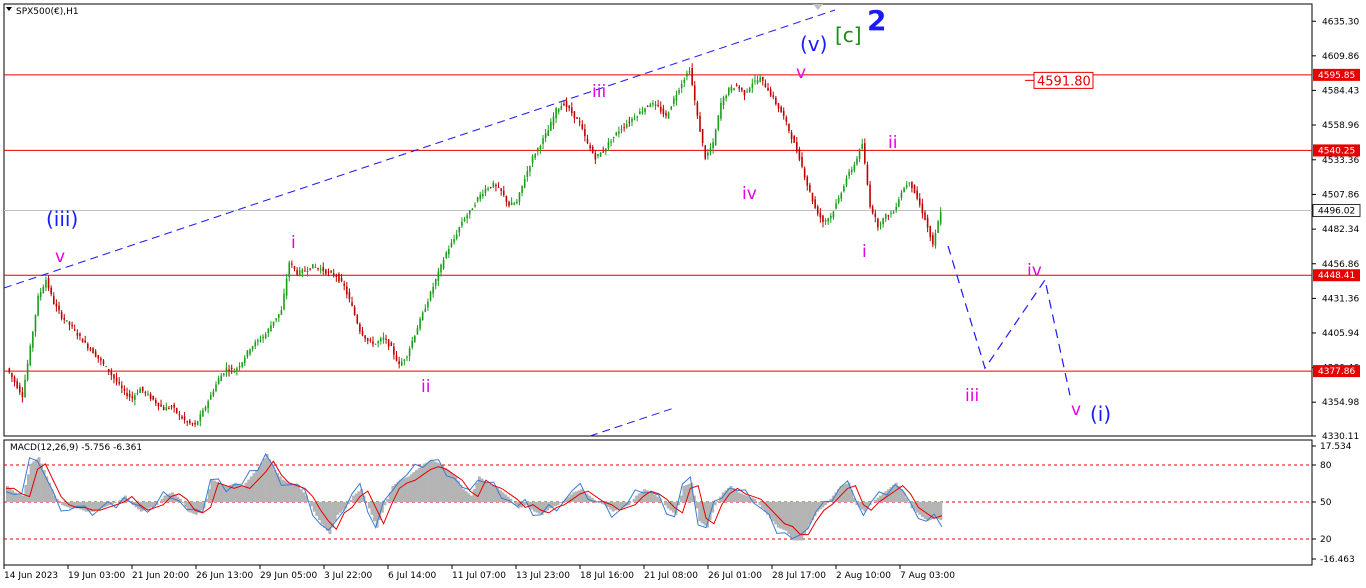 This screenshot has height=588, width=1366. I want to click on x-tick-label: 26 Jun 13:00, so click(224, 576).